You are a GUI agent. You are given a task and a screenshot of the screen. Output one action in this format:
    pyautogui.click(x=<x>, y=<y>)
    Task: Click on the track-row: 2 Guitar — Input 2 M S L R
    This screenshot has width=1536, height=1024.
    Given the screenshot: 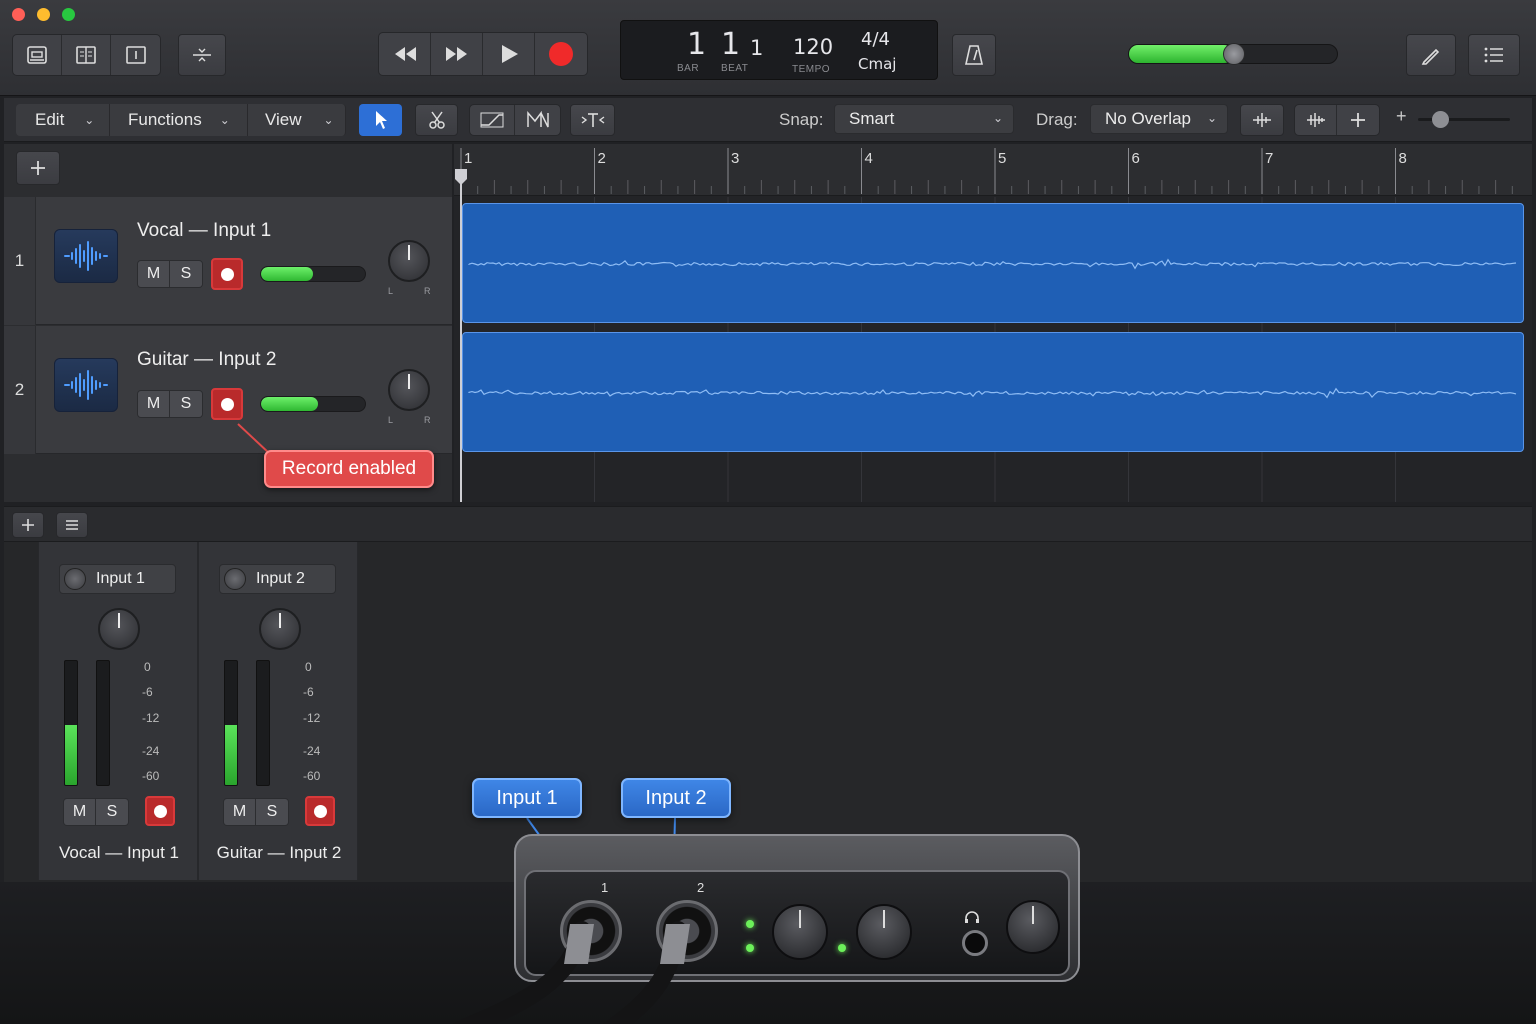 What is the action you would take?
    pyautogui.click(x=228, y=390)
    